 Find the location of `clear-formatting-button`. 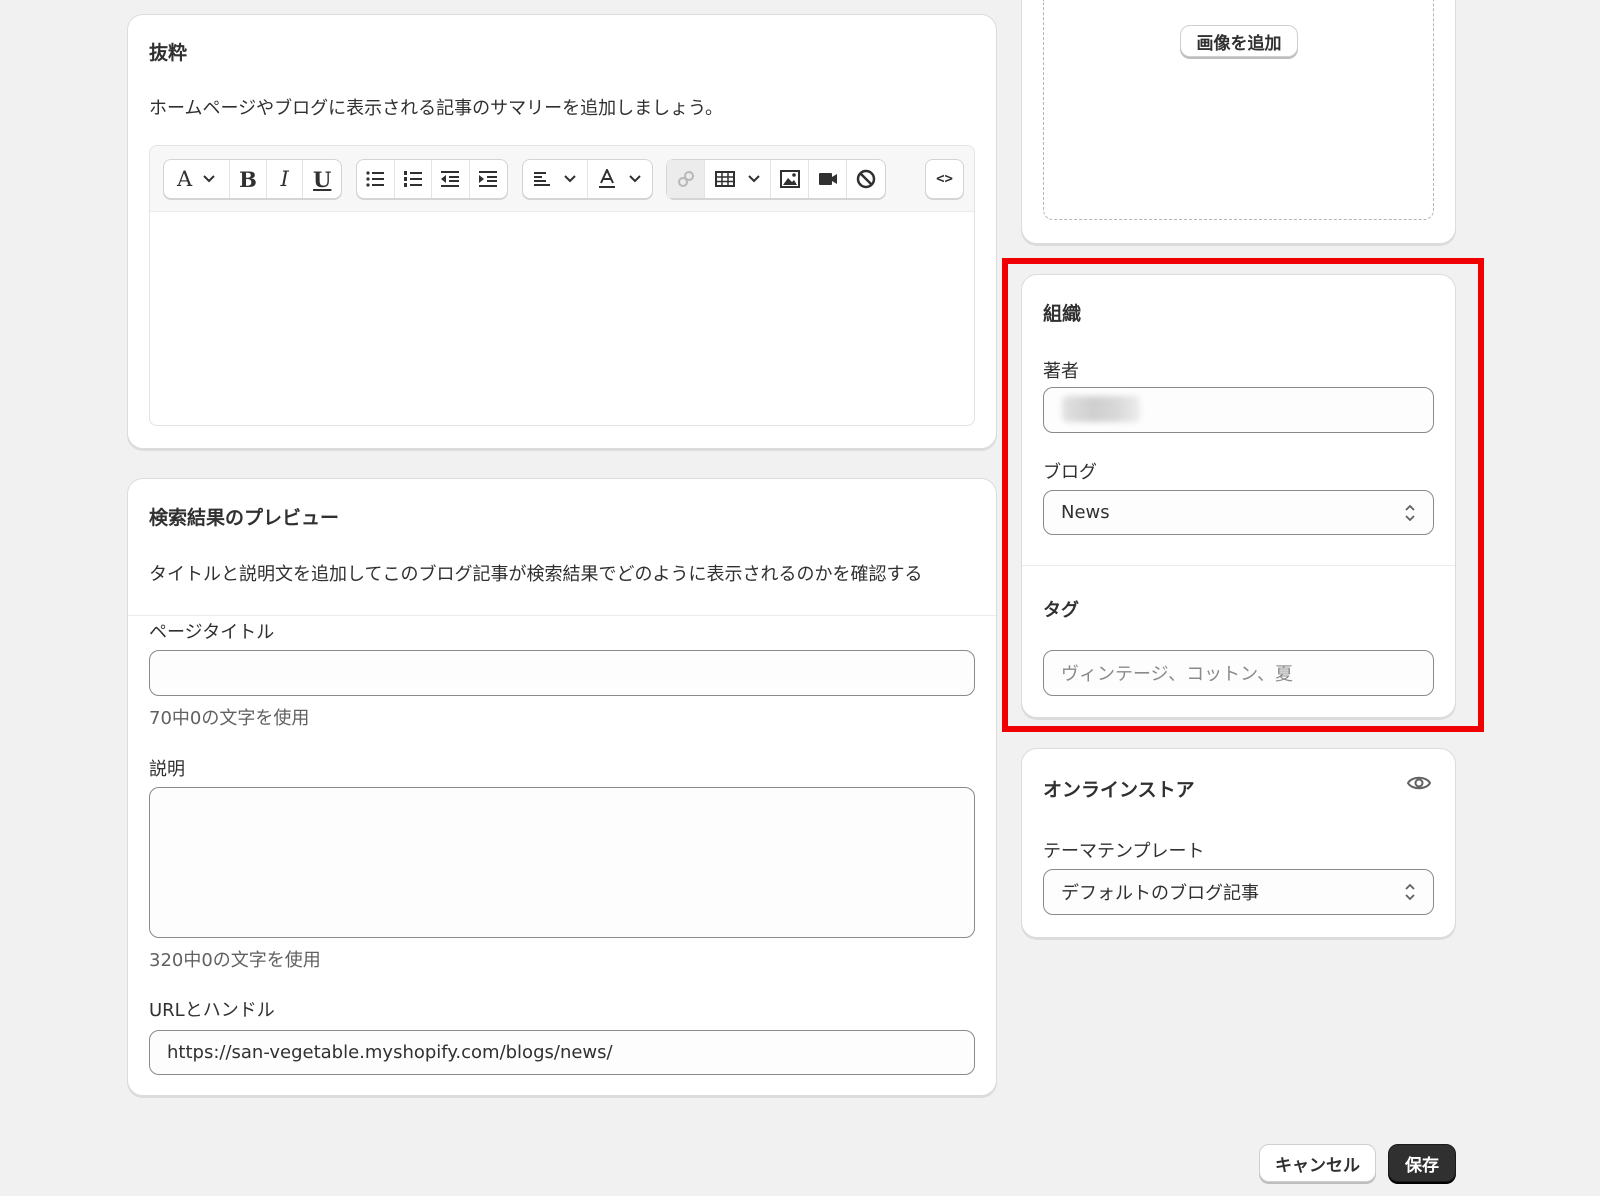

clear-formatting-button is located at coordinates (866, 179).